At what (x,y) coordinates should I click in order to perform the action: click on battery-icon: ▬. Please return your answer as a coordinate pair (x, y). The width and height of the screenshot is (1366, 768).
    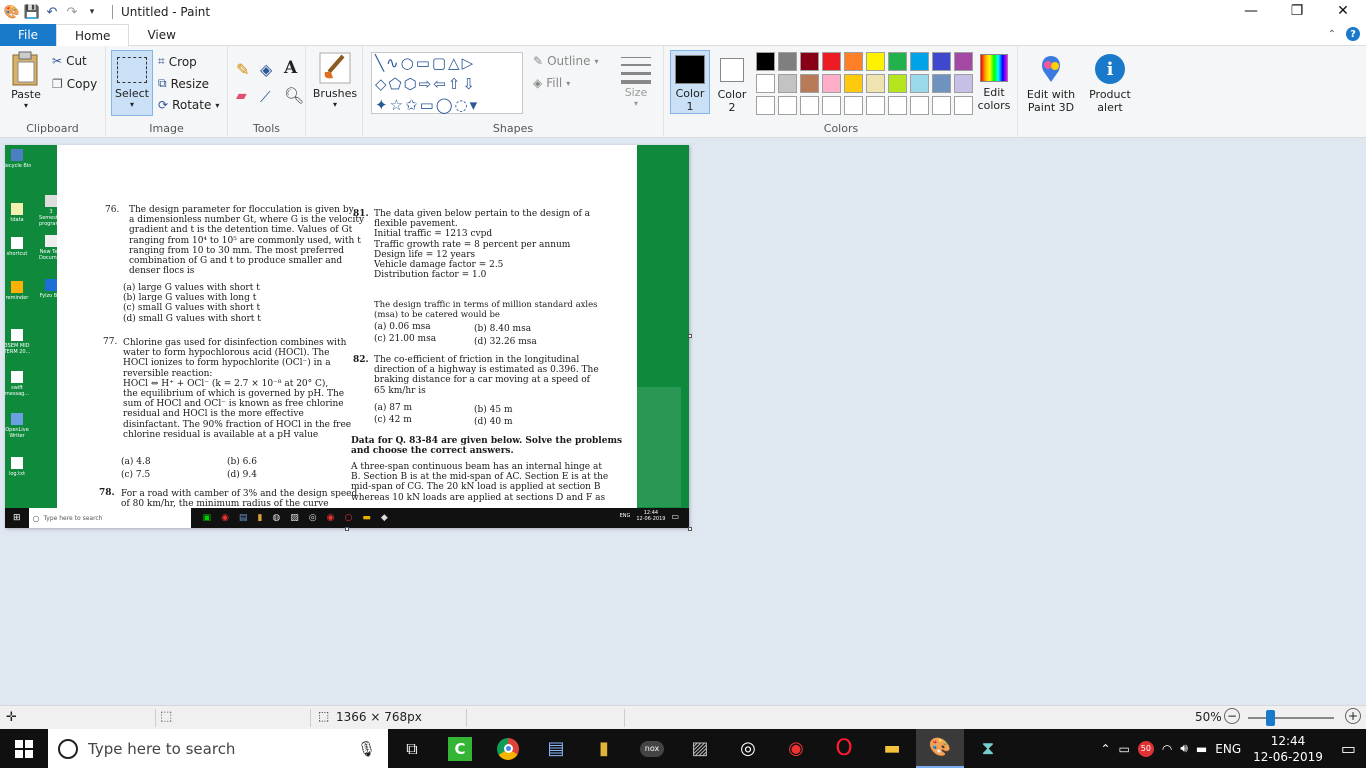
    Looking at the image, I should click on (1201, 749).